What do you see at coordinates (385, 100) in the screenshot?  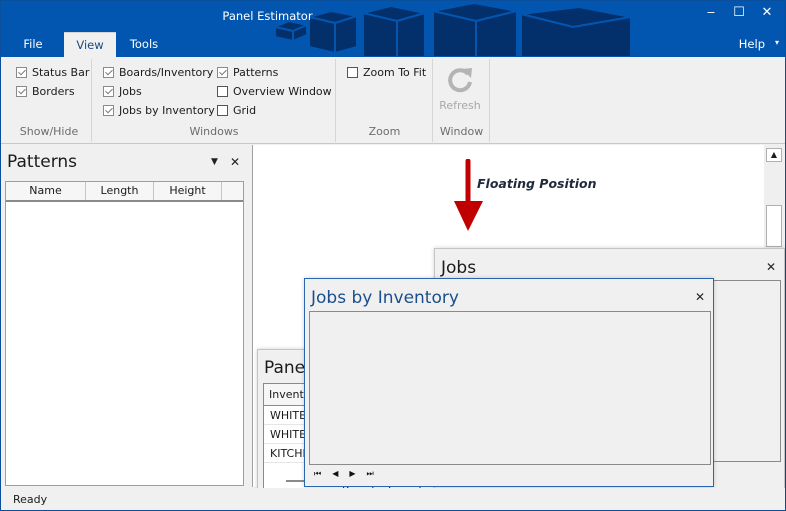 I see `group-zoom: Zoom To Fit Zoom` at bounding box center [385, 100].